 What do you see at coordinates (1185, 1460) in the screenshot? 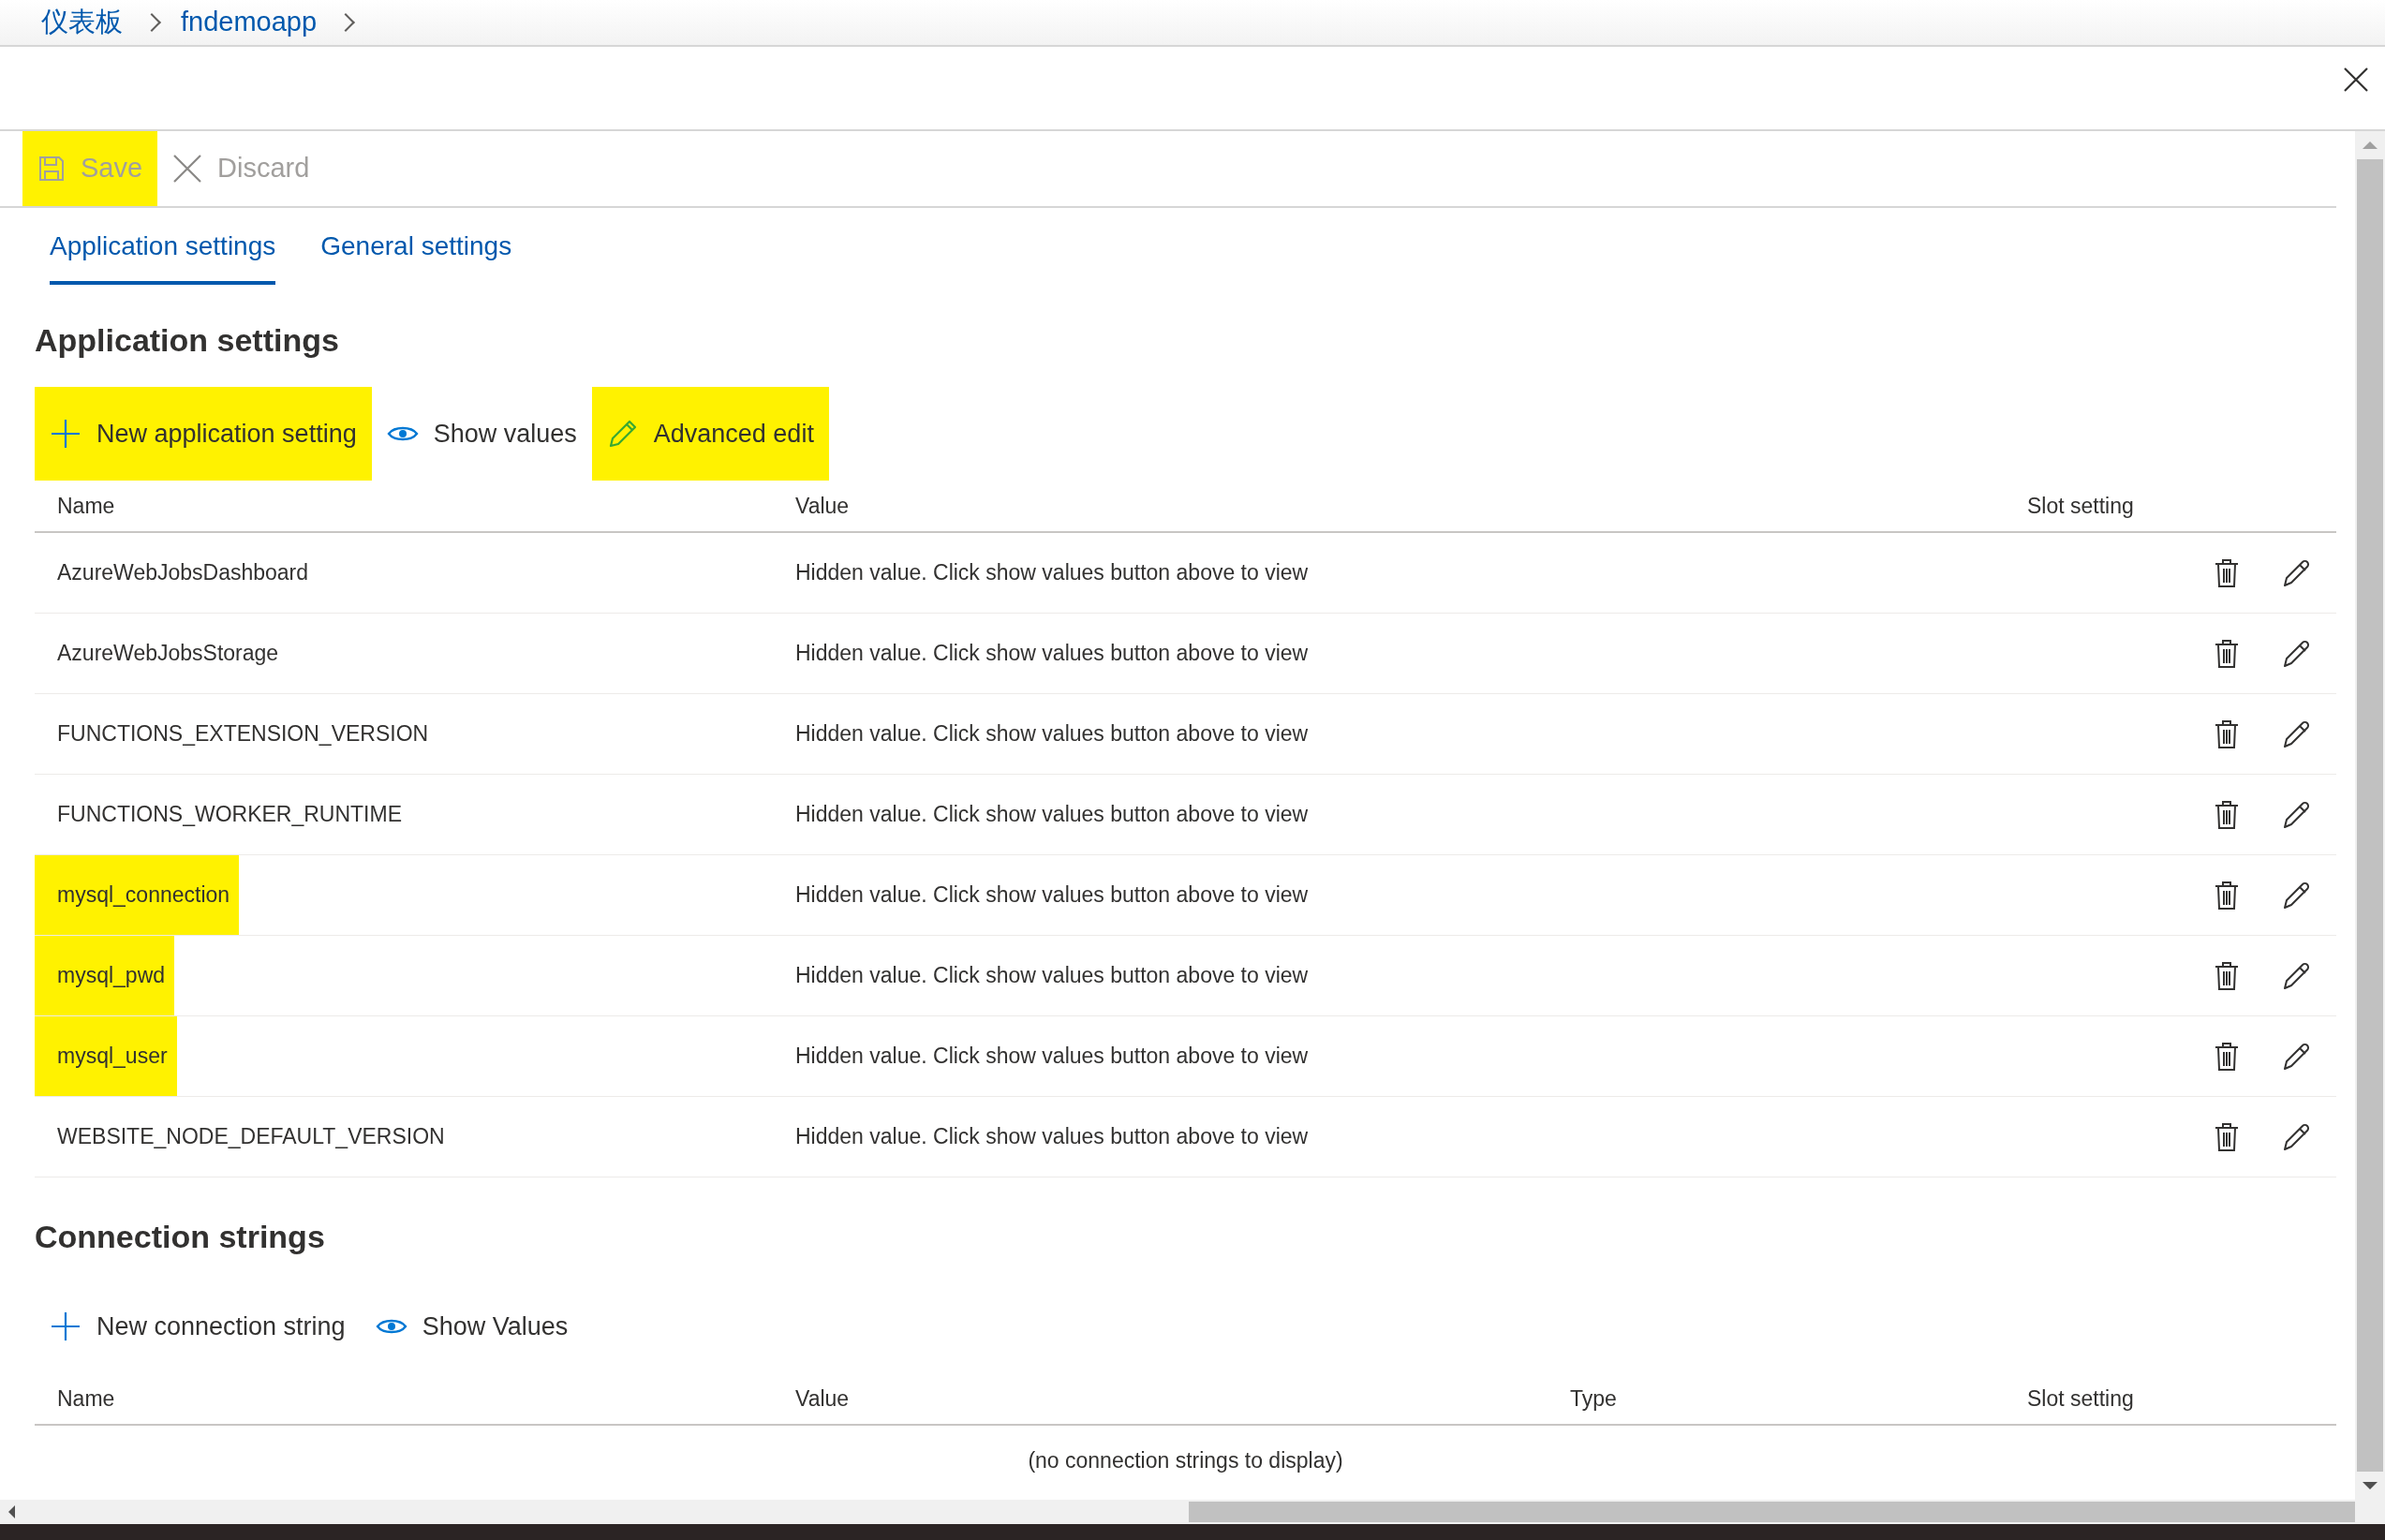
I see `empty-message: (no connection strings to display)` at bounding box center [1185, 1460].